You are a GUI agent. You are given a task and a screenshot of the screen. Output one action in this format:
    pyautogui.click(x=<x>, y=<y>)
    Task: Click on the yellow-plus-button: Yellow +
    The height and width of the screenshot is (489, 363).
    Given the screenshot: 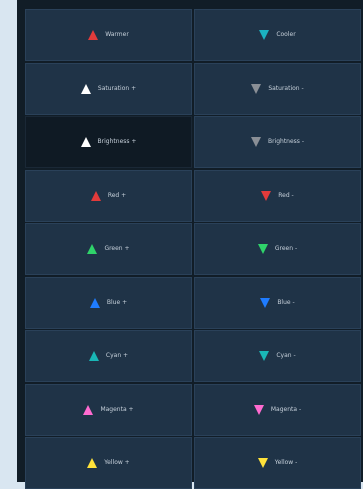 What is the action you would take?
    pyautogui.click(x=108, y=463)
    